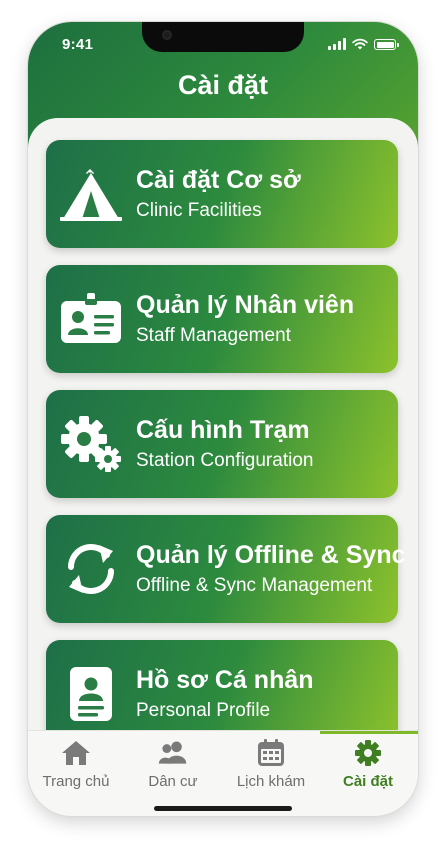  I want to click on id-card-icon, so click(91, 319).